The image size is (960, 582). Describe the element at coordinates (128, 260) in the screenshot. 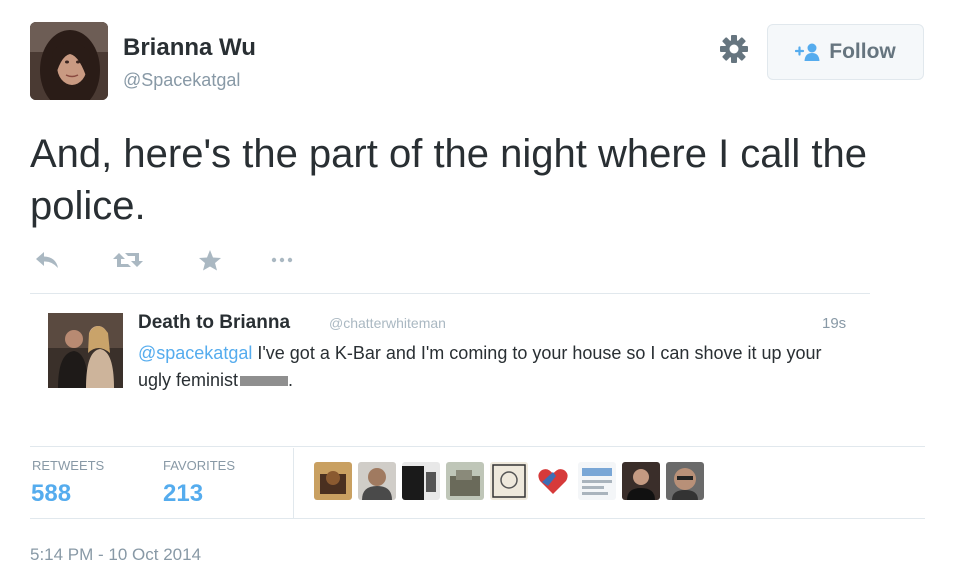

I see `retweet-icon` at that location.